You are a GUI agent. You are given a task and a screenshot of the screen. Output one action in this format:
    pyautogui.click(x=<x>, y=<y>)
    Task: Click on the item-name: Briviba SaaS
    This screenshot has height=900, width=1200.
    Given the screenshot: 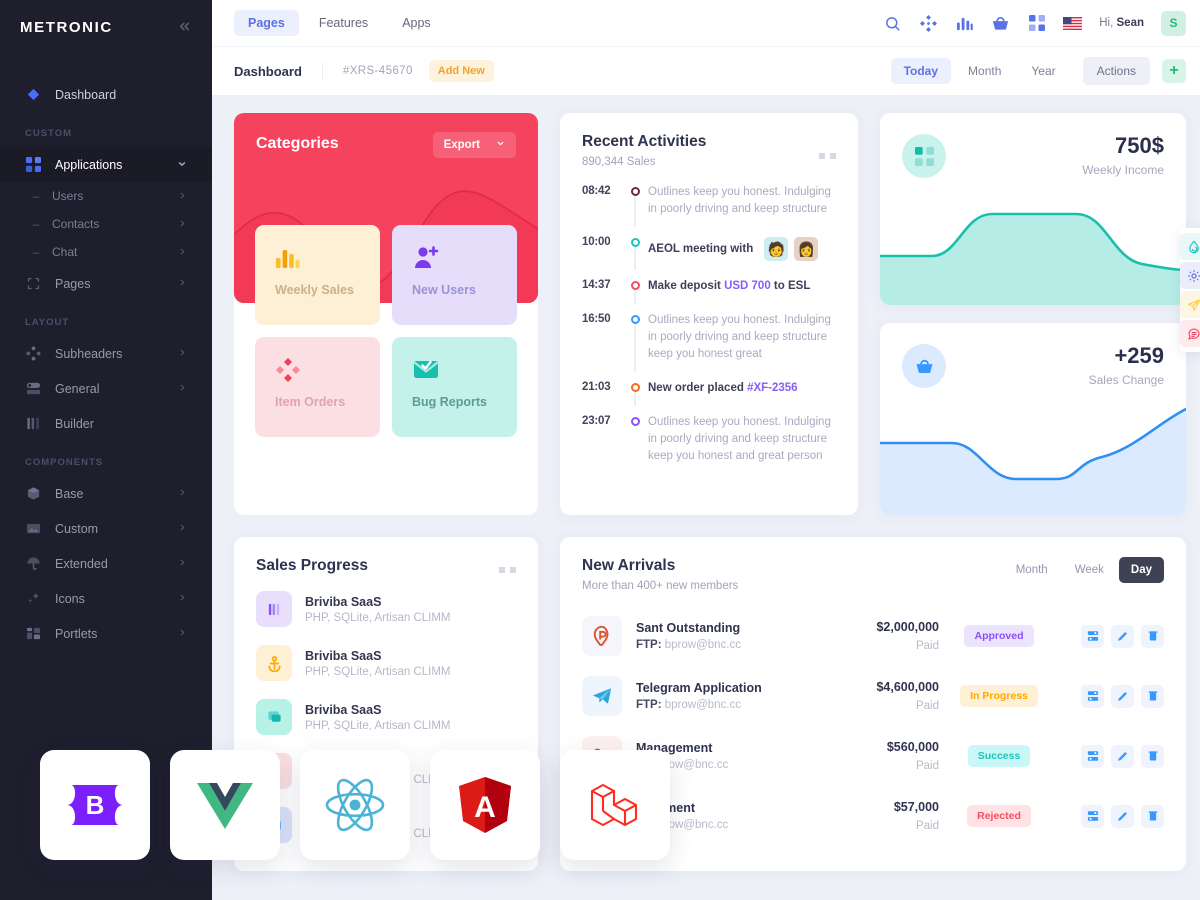 What is the action you would take?
    pyautogui.click(x=343, y=655)
    